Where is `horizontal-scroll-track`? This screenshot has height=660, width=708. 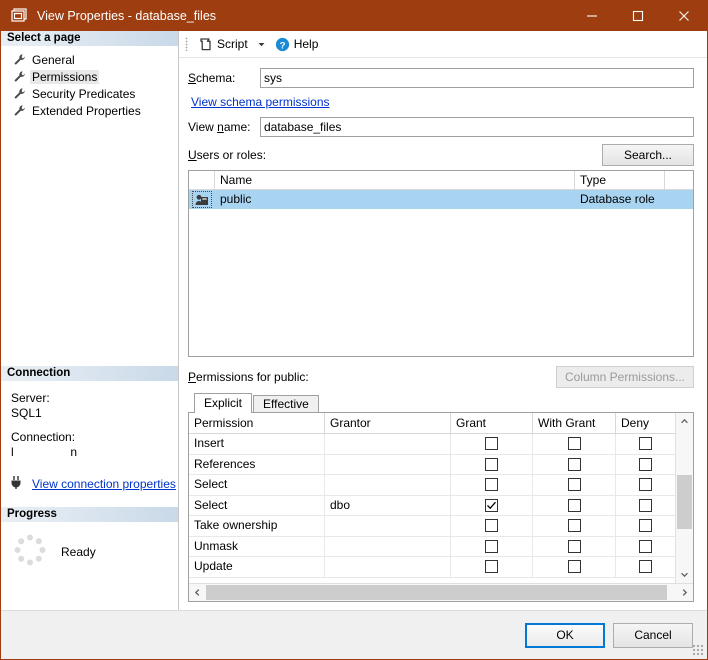 horizontal-scroll-track is located at coordinates (441, 592).